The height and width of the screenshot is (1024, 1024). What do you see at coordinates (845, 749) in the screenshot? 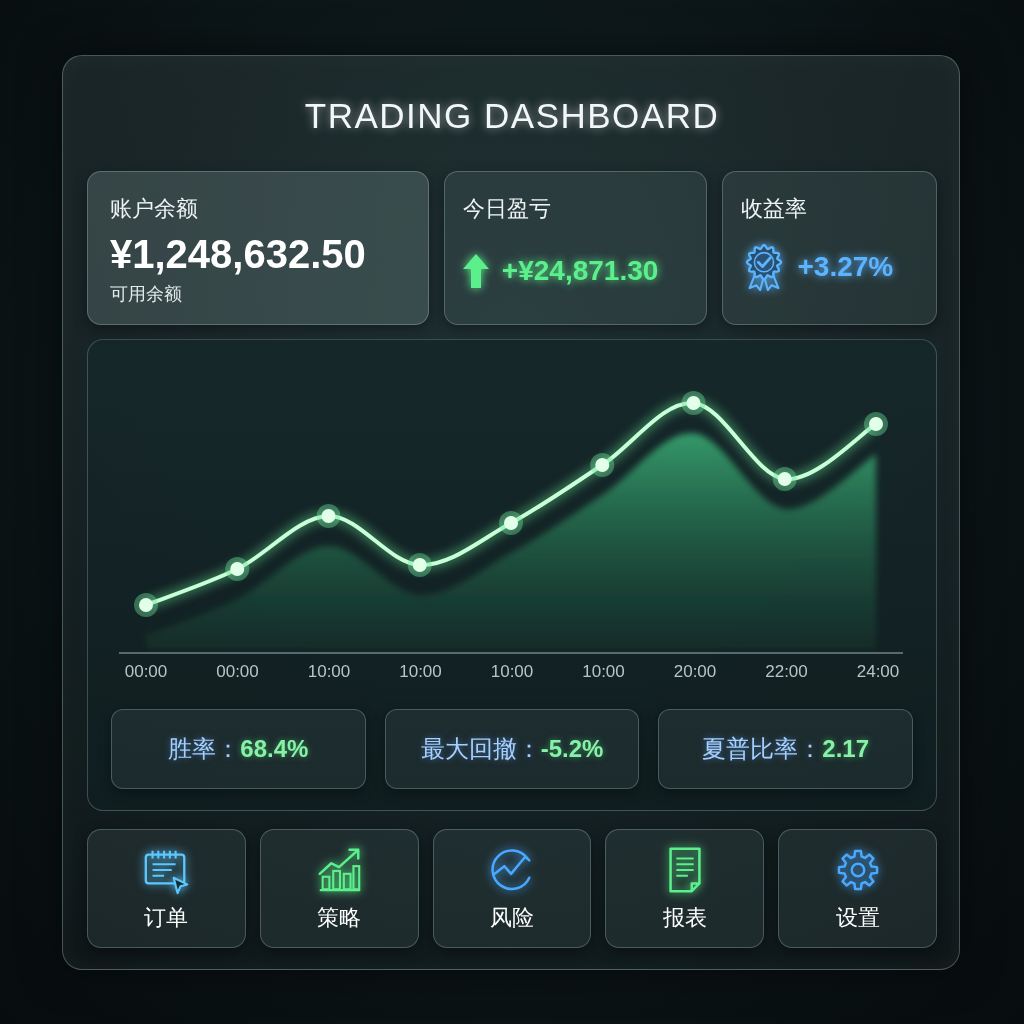
I see `metric-value: 2.17` at bounding box center [845, 749].